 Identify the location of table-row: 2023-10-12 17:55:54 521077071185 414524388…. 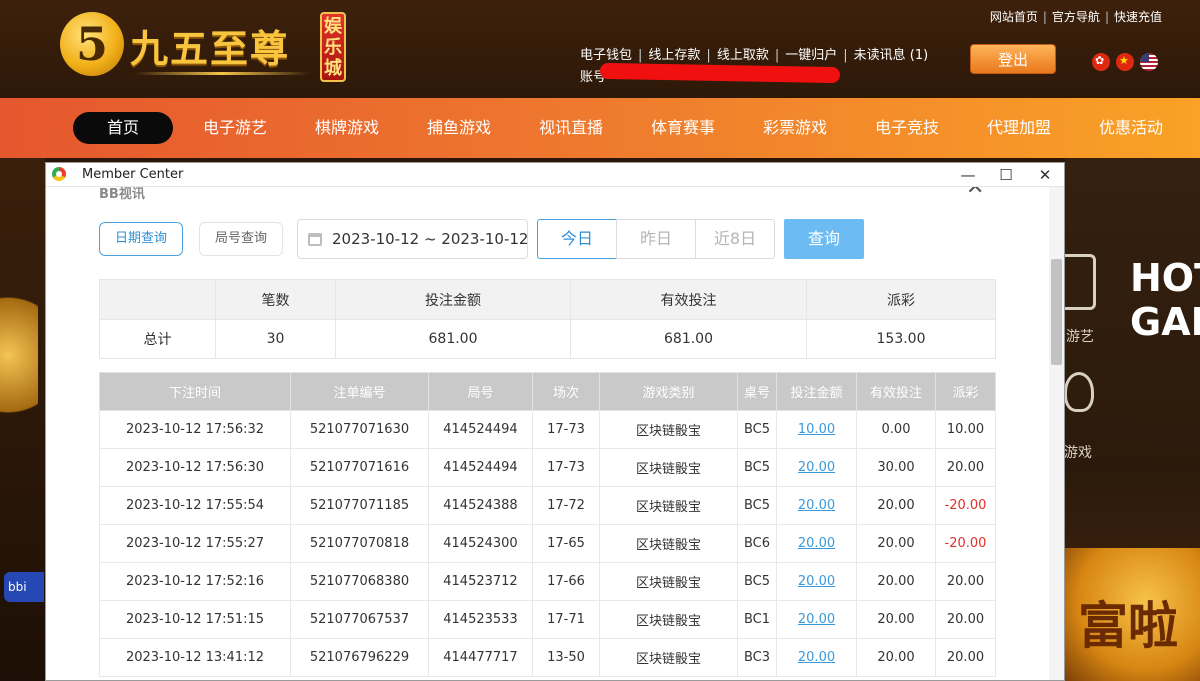
(547, 505).